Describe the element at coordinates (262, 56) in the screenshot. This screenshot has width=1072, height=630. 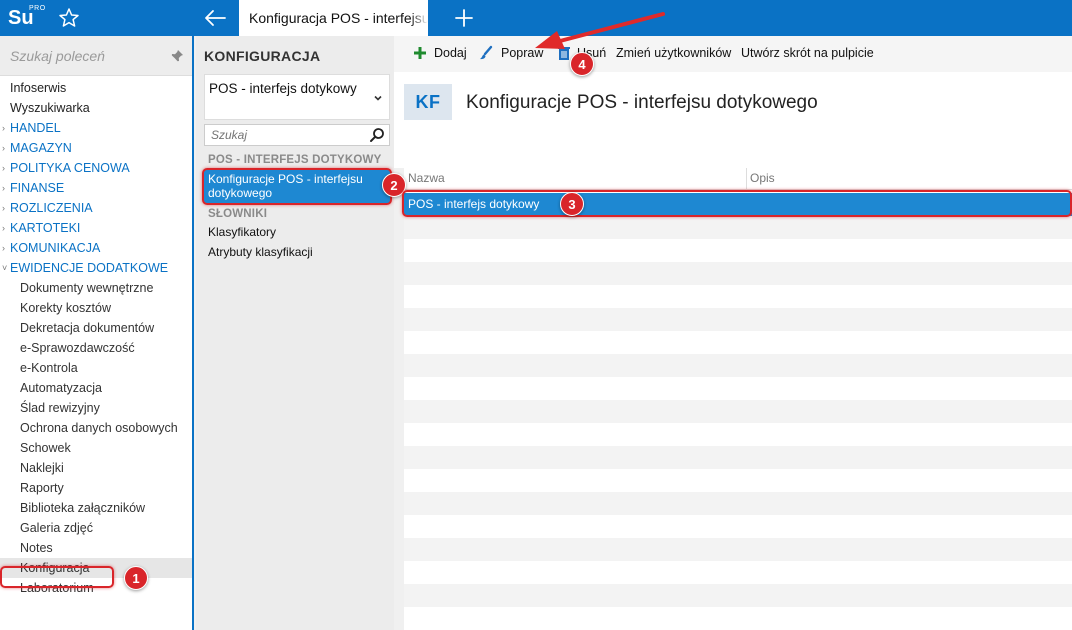
I see `panel-title: KONFIGURACJA` at that location.